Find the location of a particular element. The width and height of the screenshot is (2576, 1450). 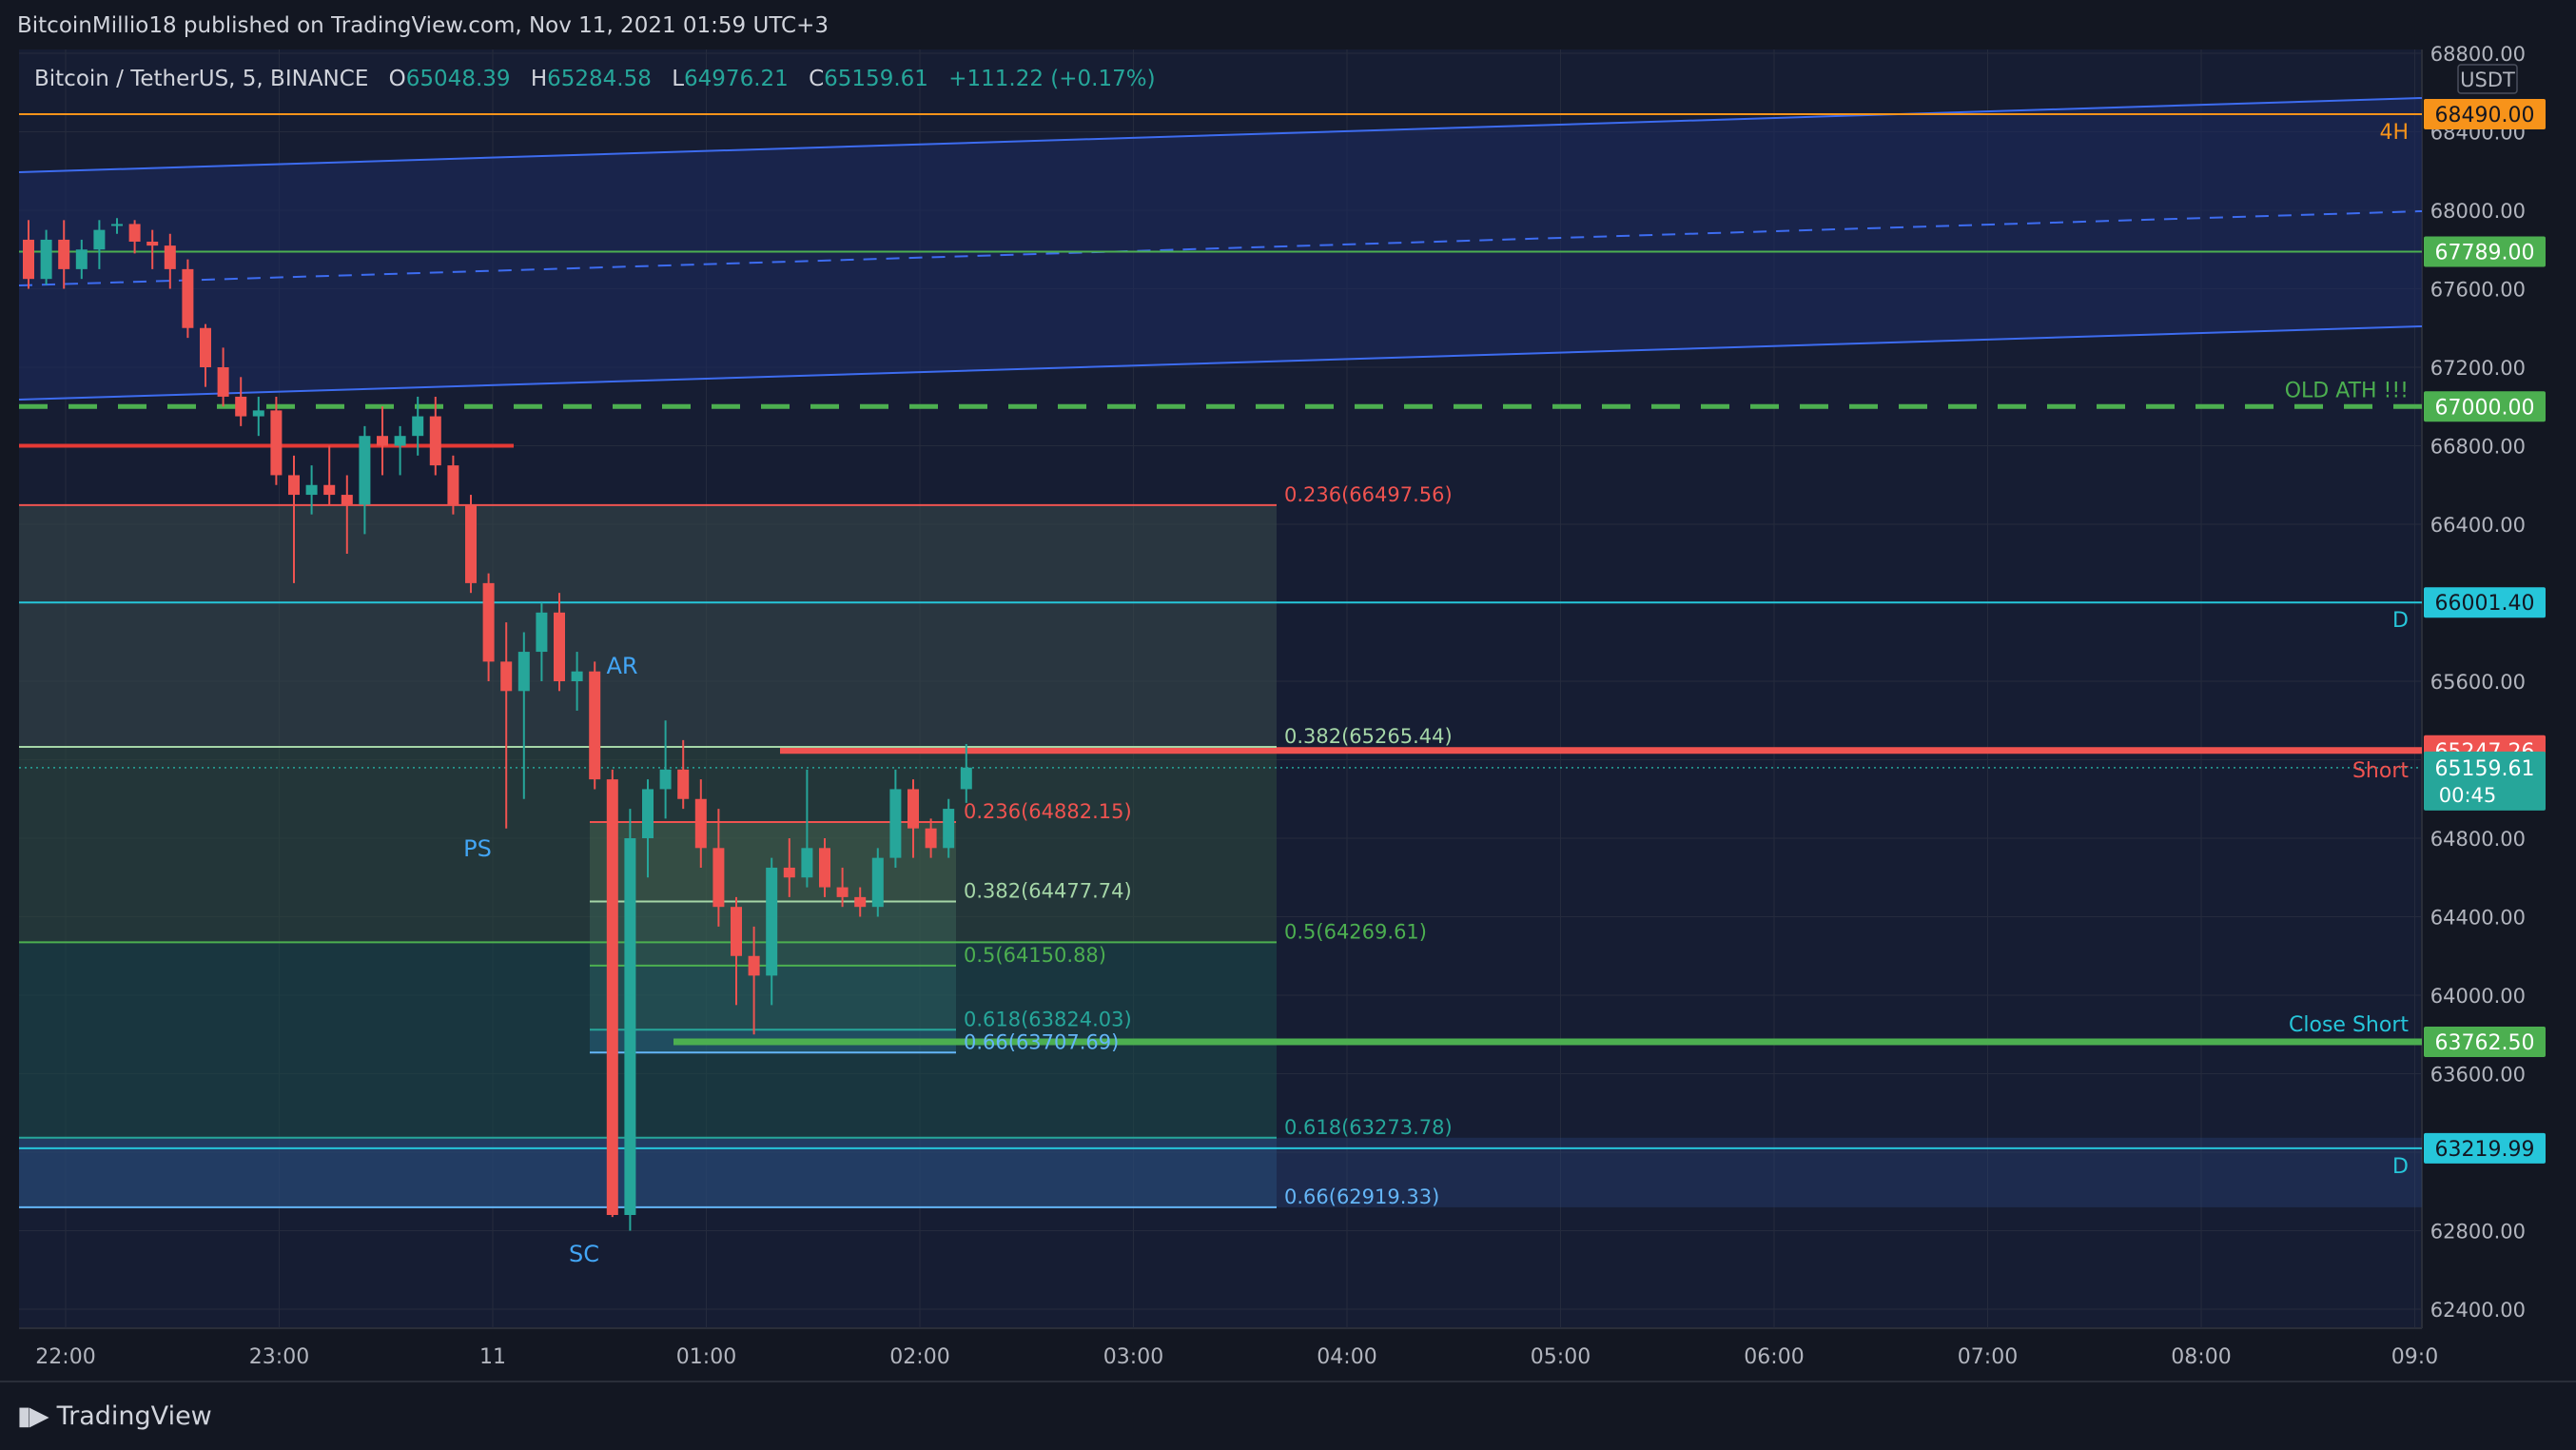

footer: ▮▶ TradingView is located at coordinates (115, 1416).